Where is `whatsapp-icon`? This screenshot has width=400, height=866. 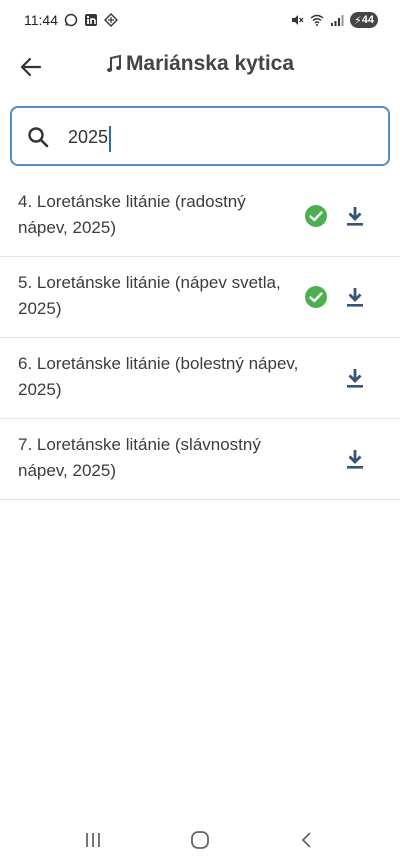 whatsapp-icon is located at coordinates (71, 20).